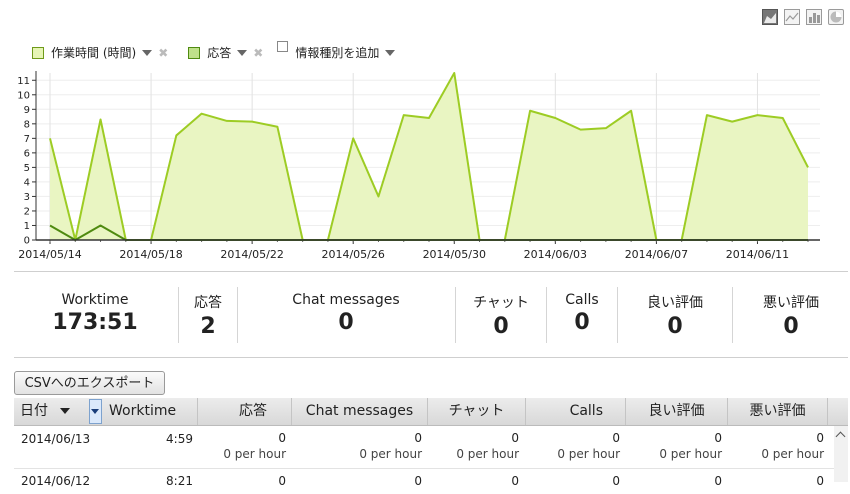  I want to click on stat-label: Worktime, so click(95, 300).